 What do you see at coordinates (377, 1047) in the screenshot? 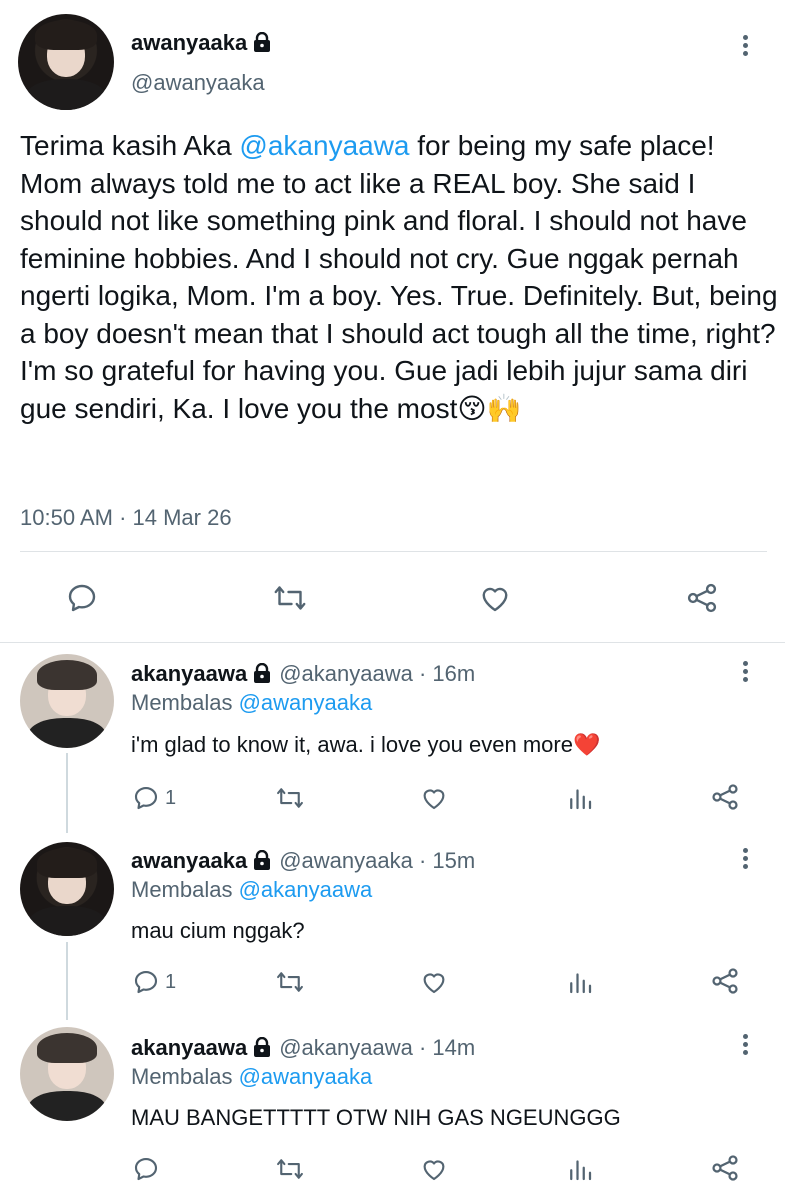
I see `author-handle-time: @akanyaawa · 14m` at bounding box center [377, 1047].